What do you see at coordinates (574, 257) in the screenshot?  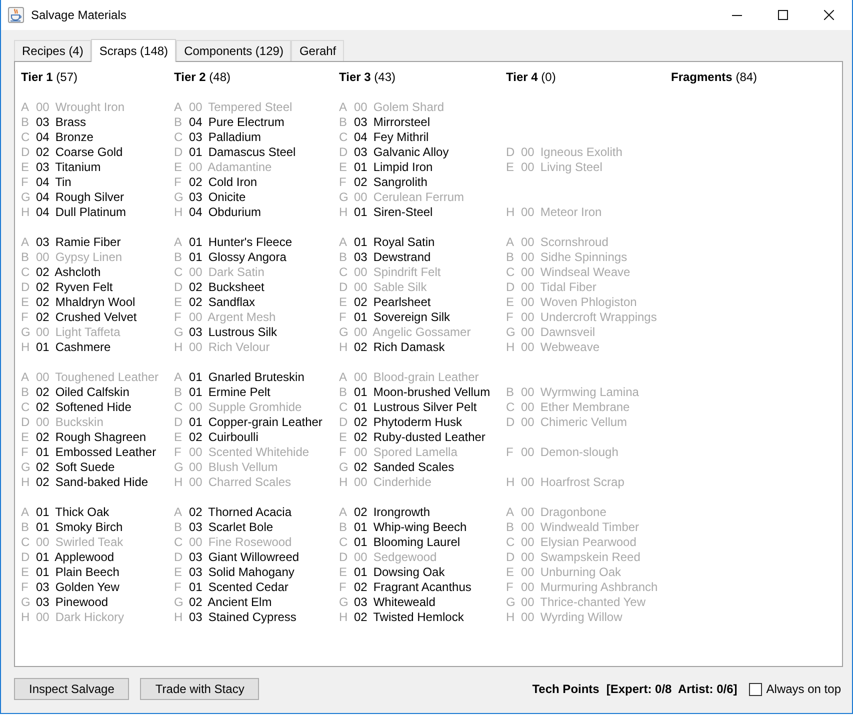 I see `material-entry: 00 Sidhe Spinnings` at bounding box center [574, 257].